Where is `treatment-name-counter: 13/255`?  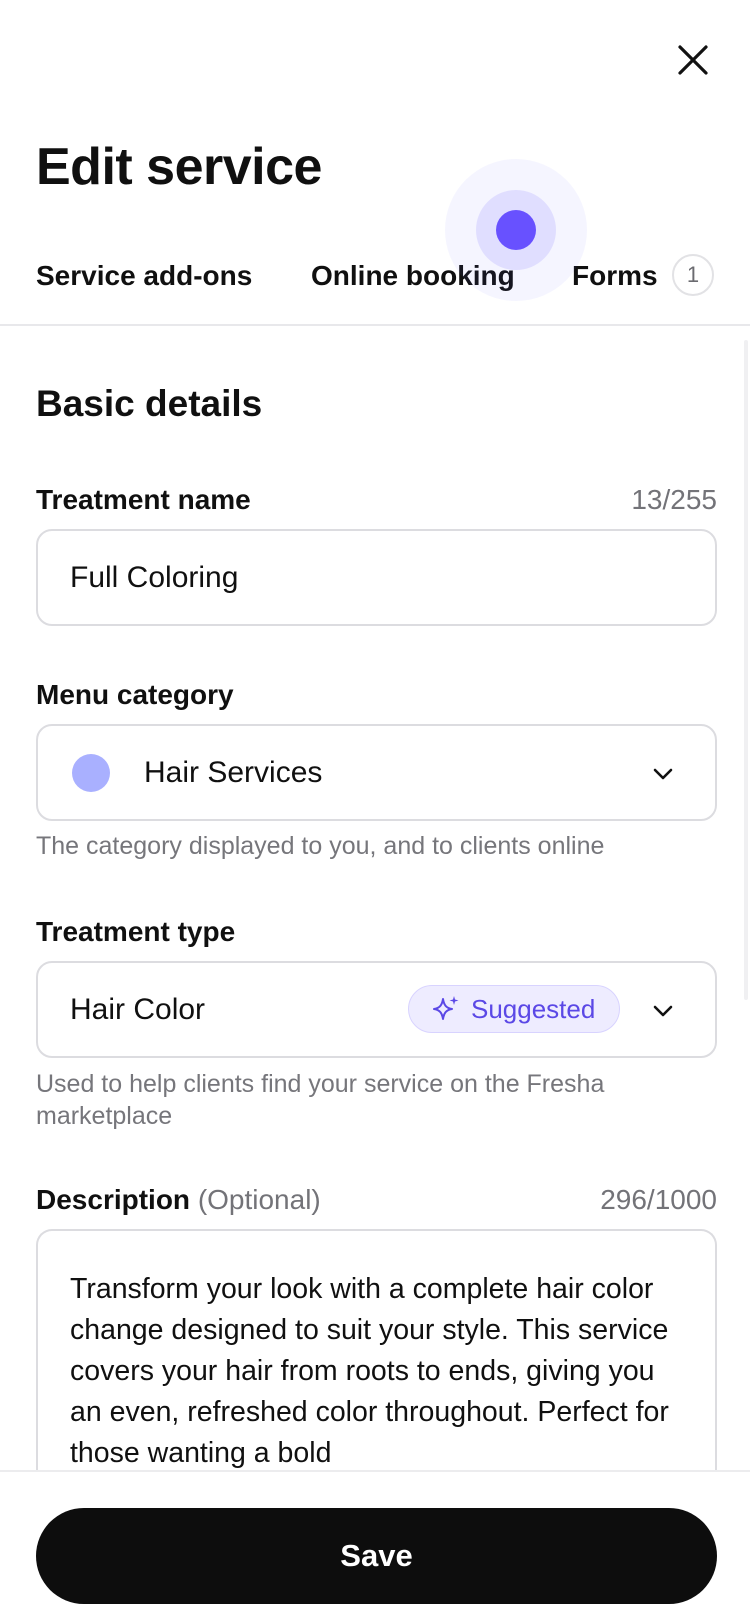
treatment-name-counter: 13/255 is located at coordinates (674, 499).